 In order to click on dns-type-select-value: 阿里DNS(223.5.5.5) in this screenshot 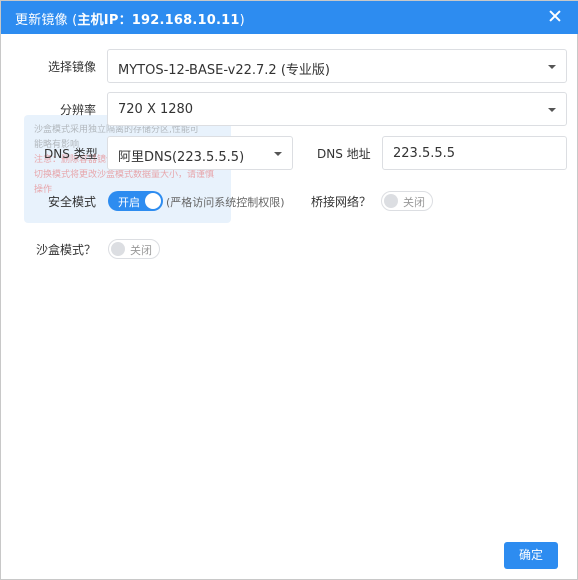, I will do `click(181, 157)`.